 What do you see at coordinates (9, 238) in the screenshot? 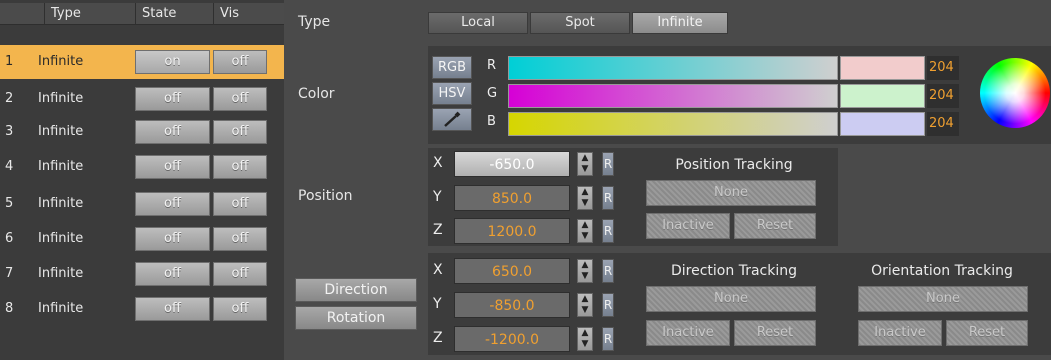
I see `row-number: 6` at bounding box center [9, 238].